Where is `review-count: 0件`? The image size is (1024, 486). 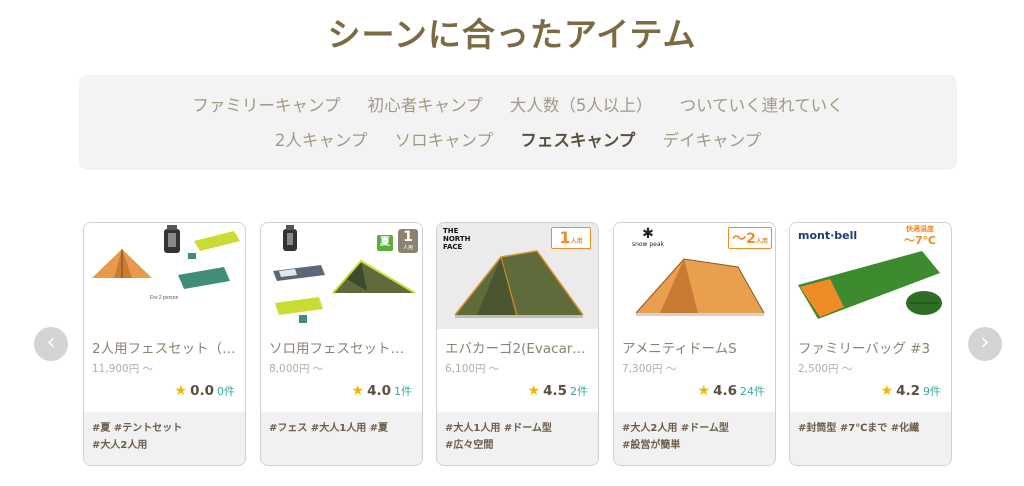 review-count: 0件 is located at coordinates (226, 391).